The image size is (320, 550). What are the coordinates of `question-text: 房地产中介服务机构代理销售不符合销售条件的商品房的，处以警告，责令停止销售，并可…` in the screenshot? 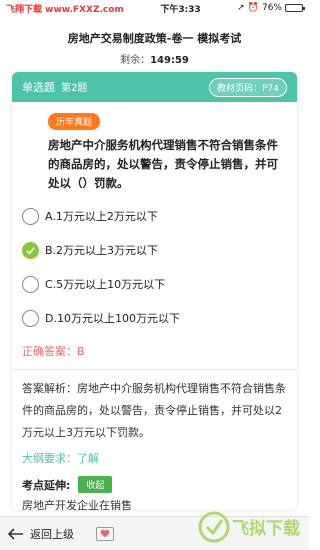 It's located at (163, 164).